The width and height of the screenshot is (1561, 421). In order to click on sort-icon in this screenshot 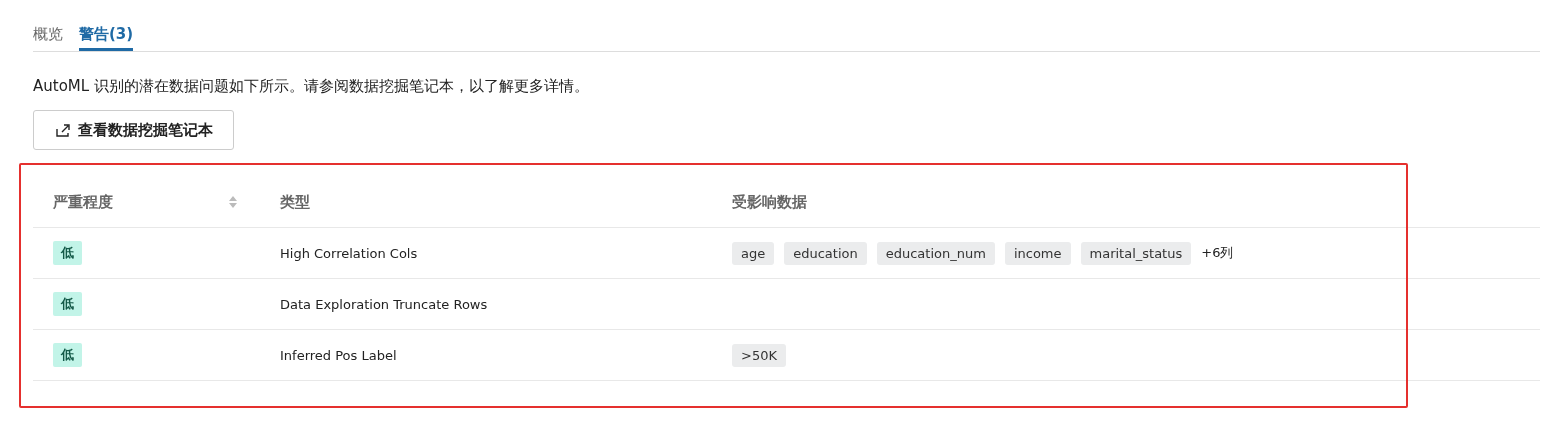, I will do `click(233, 202)`.